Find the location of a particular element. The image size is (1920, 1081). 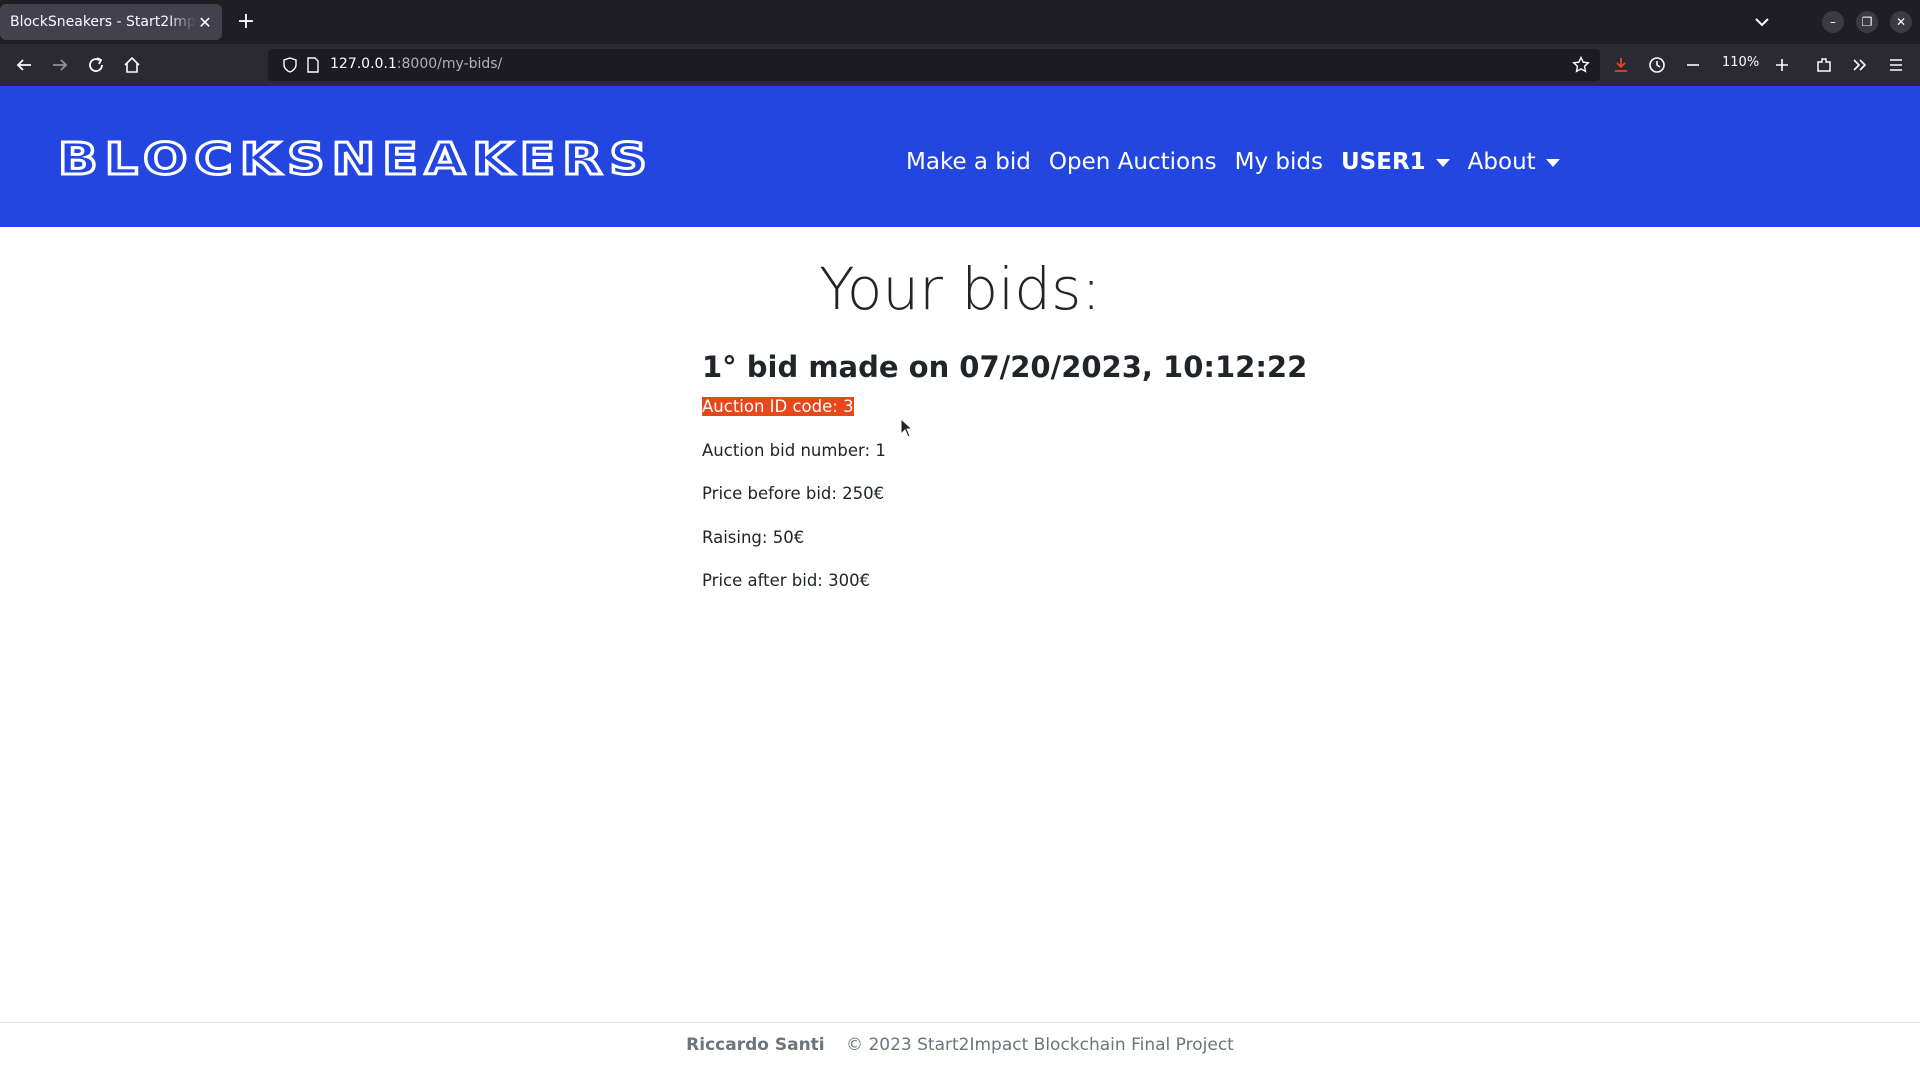

reload-icon is located at coordinates (96, 65).